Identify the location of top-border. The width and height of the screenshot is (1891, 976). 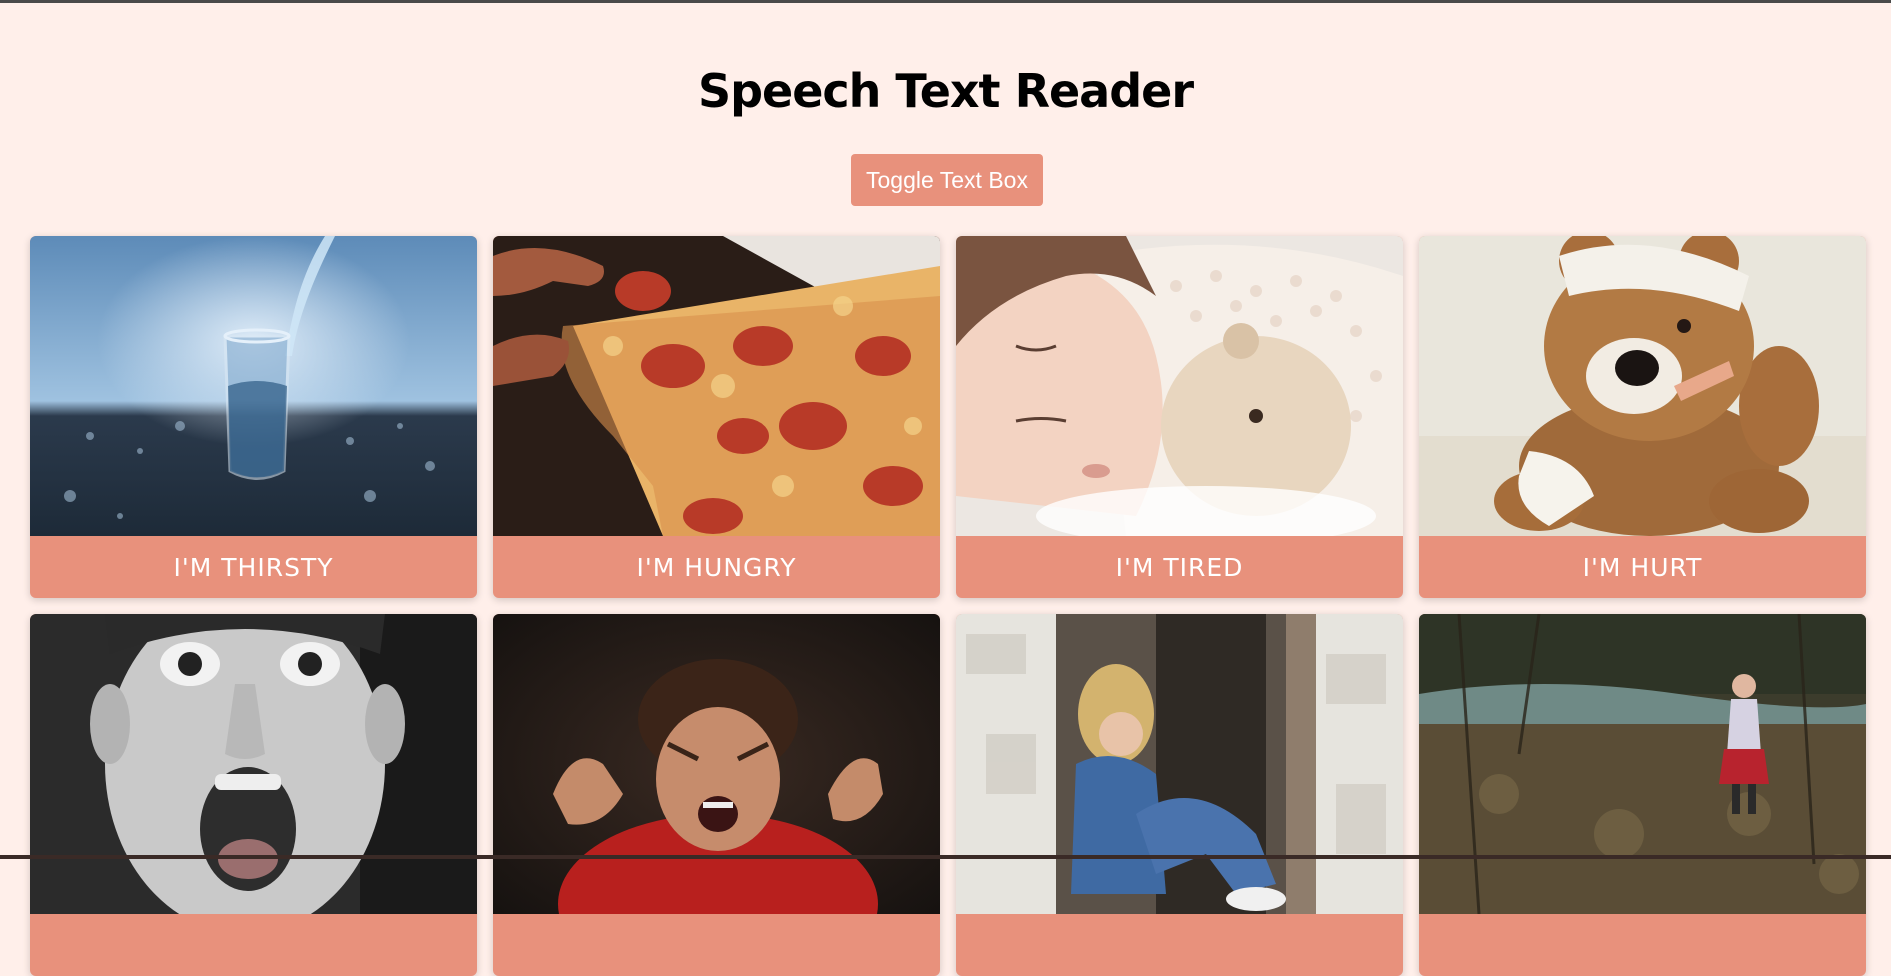
(945, 1).